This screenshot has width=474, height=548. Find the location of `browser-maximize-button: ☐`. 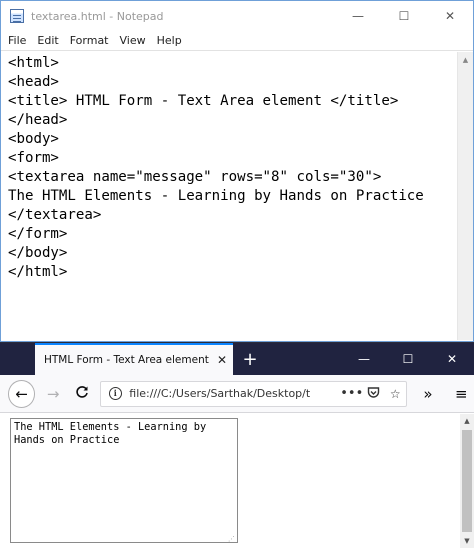

browser-maximize-button: ☐ is located at coordinates (408, 359).